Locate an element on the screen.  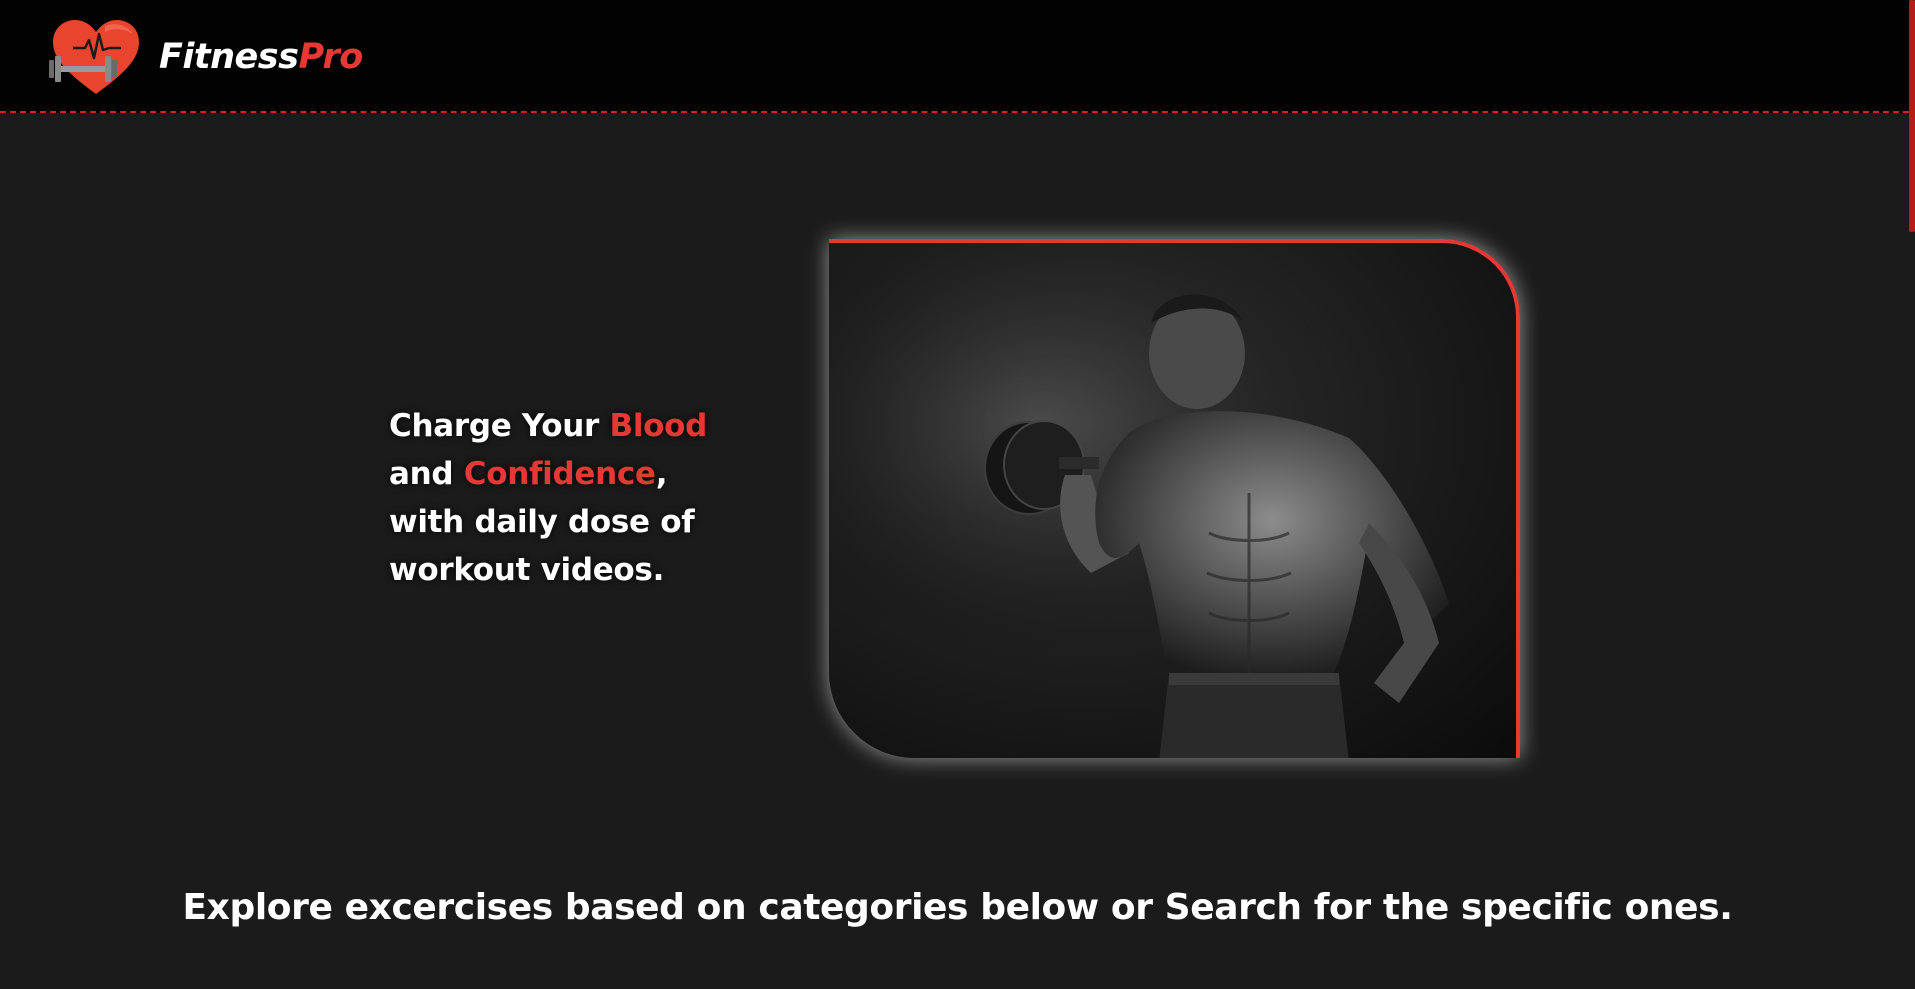
brand-logo-link: FitnessPro is located at coordinates (205, 57).